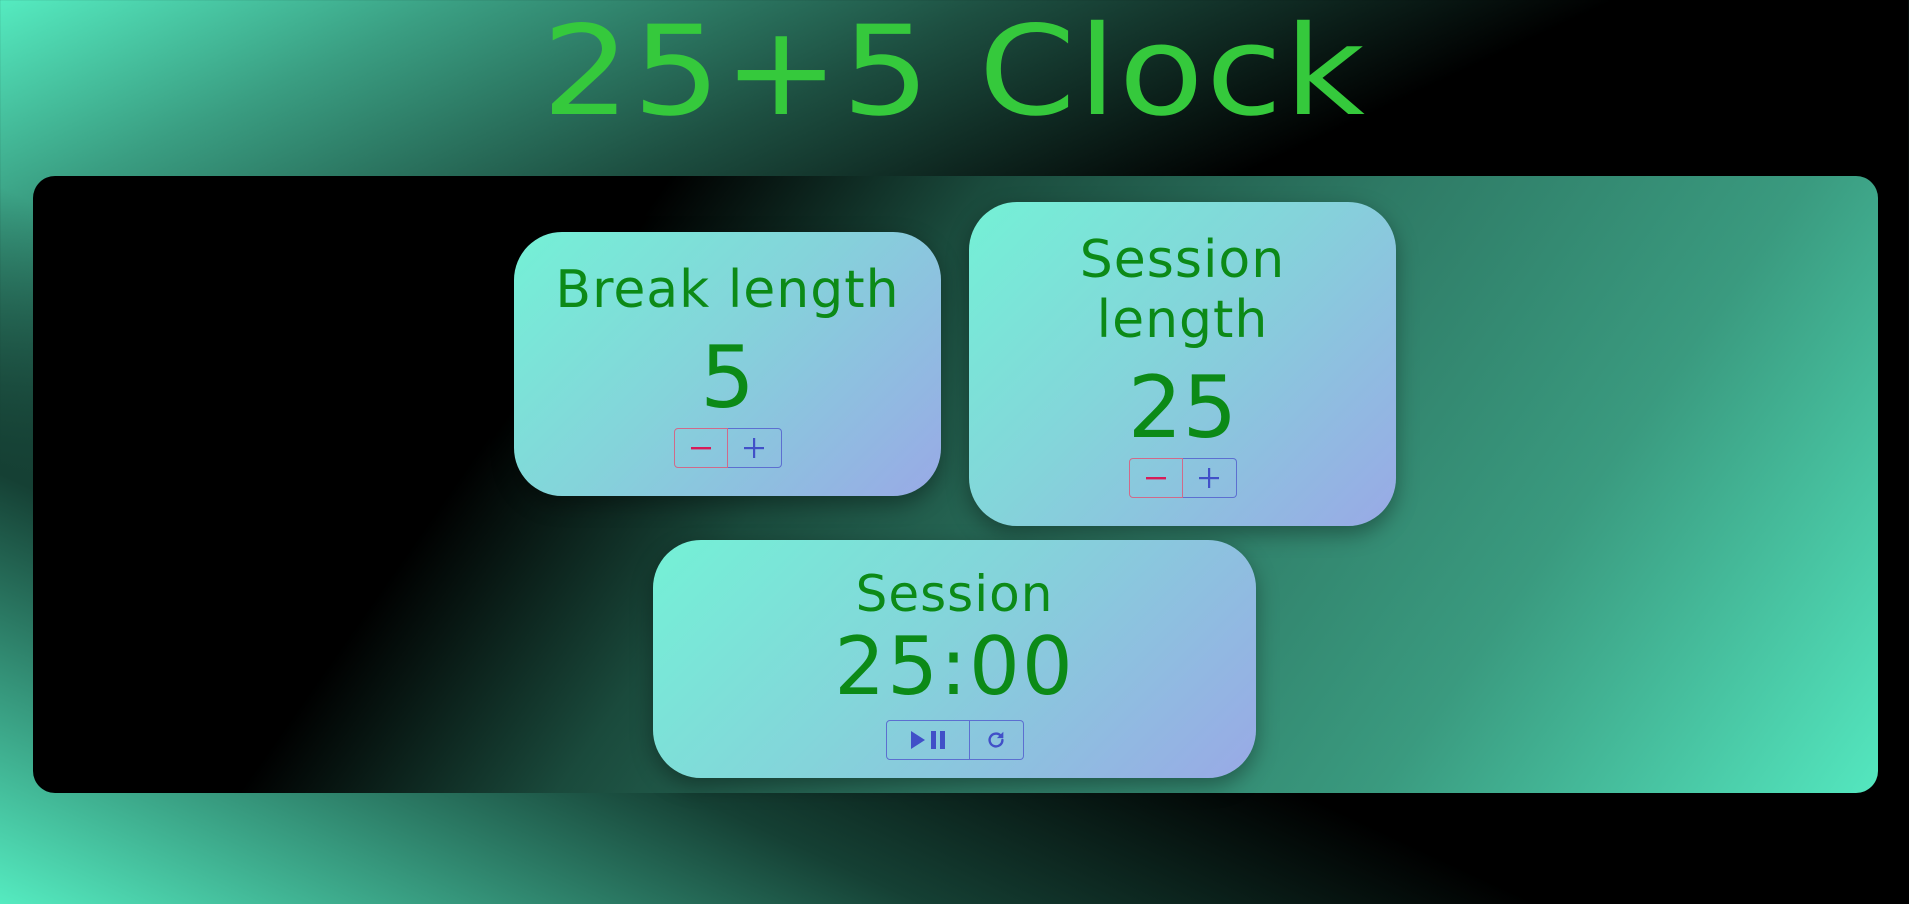  I want to click on break-decrement-button, so click(700, 448).